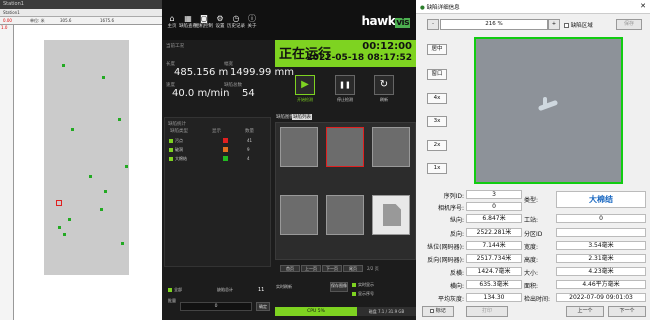 This screenshot has width=650, height=320. I want to click on zoom-2x-button: 2x, so click(437, 145).